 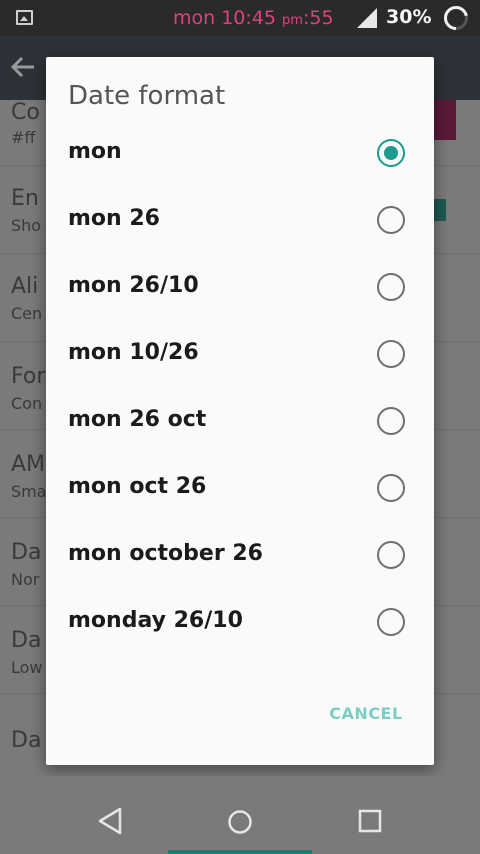 I want to click on dialog-title: Date format, so click(x=147, y=96).